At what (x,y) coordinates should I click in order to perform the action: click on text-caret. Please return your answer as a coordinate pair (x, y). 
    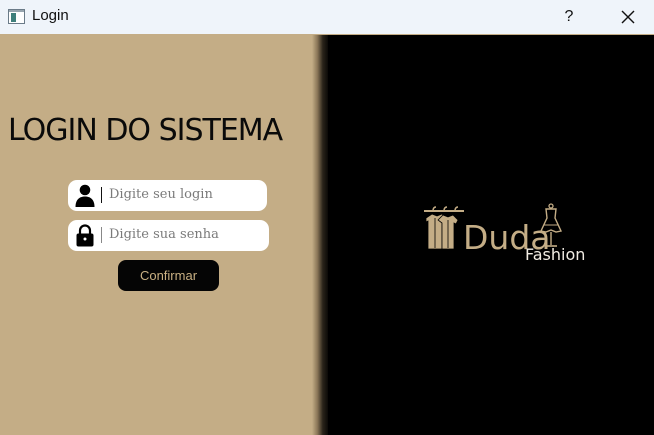
    Looking at the image, I should click on (101, 195).